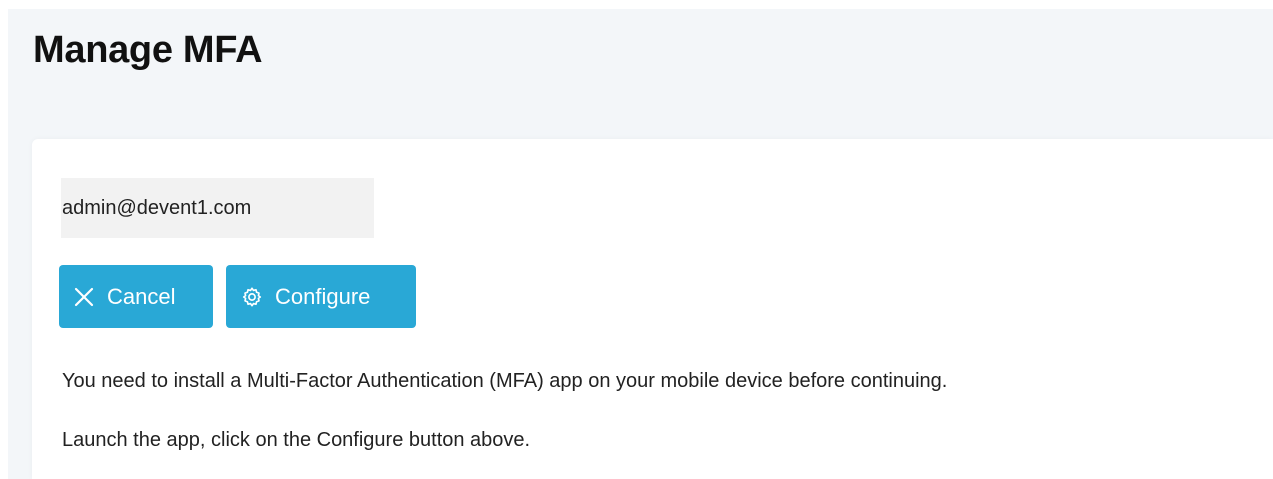 The width and height of the screenshot is (1273, 479). I want to click on configure-button: Configure, so click(321, 296).